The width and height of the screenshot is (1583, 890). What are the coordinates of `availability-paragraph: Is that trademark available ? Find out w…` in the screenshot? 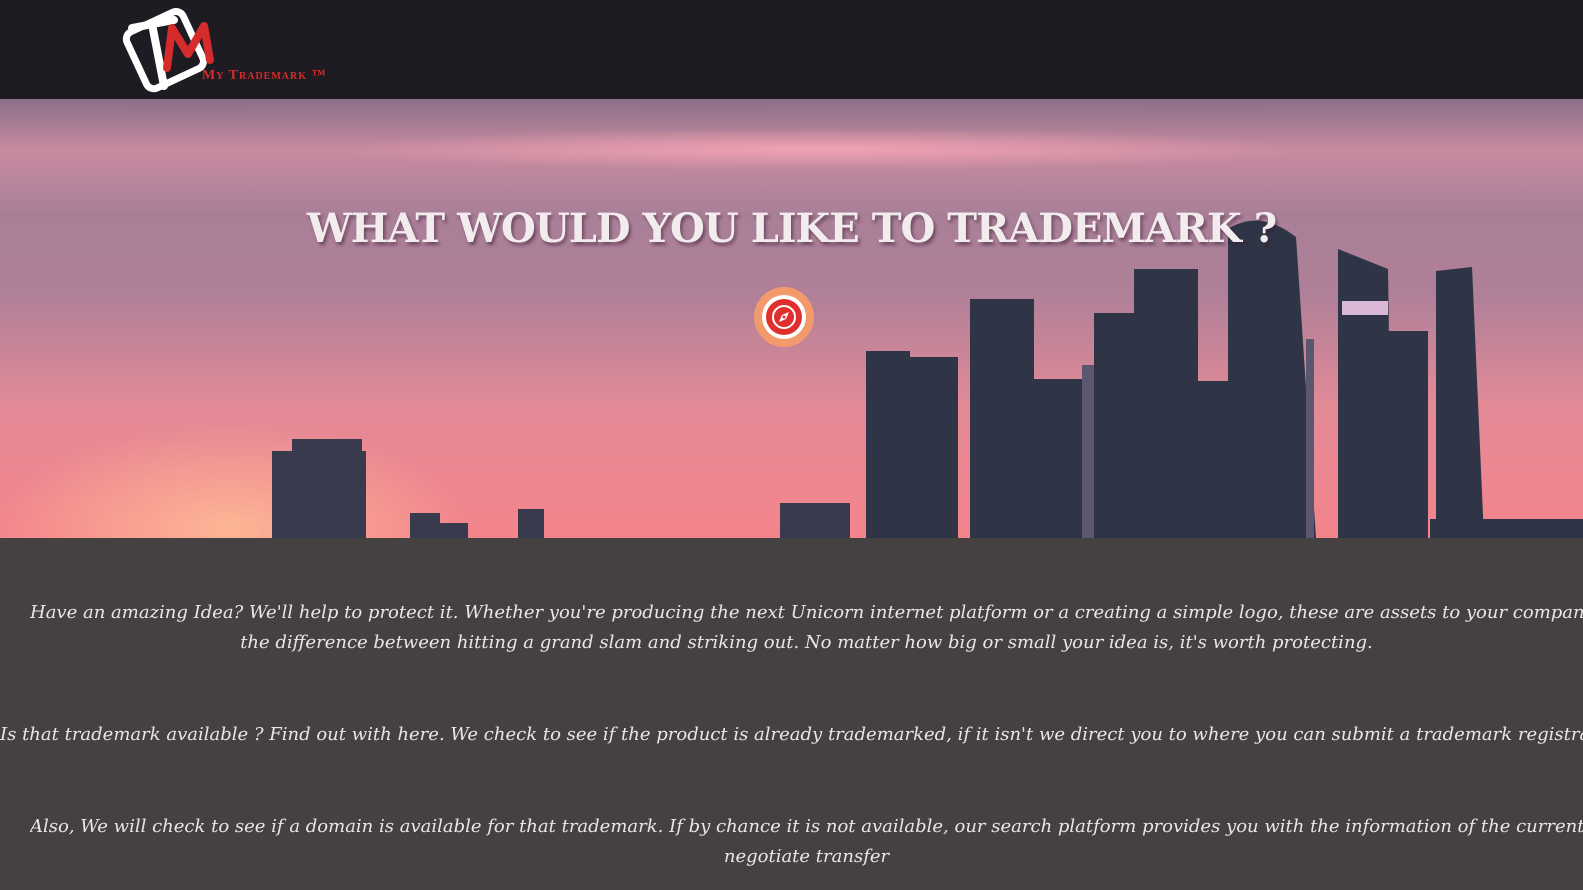 It's located at (791, 735).